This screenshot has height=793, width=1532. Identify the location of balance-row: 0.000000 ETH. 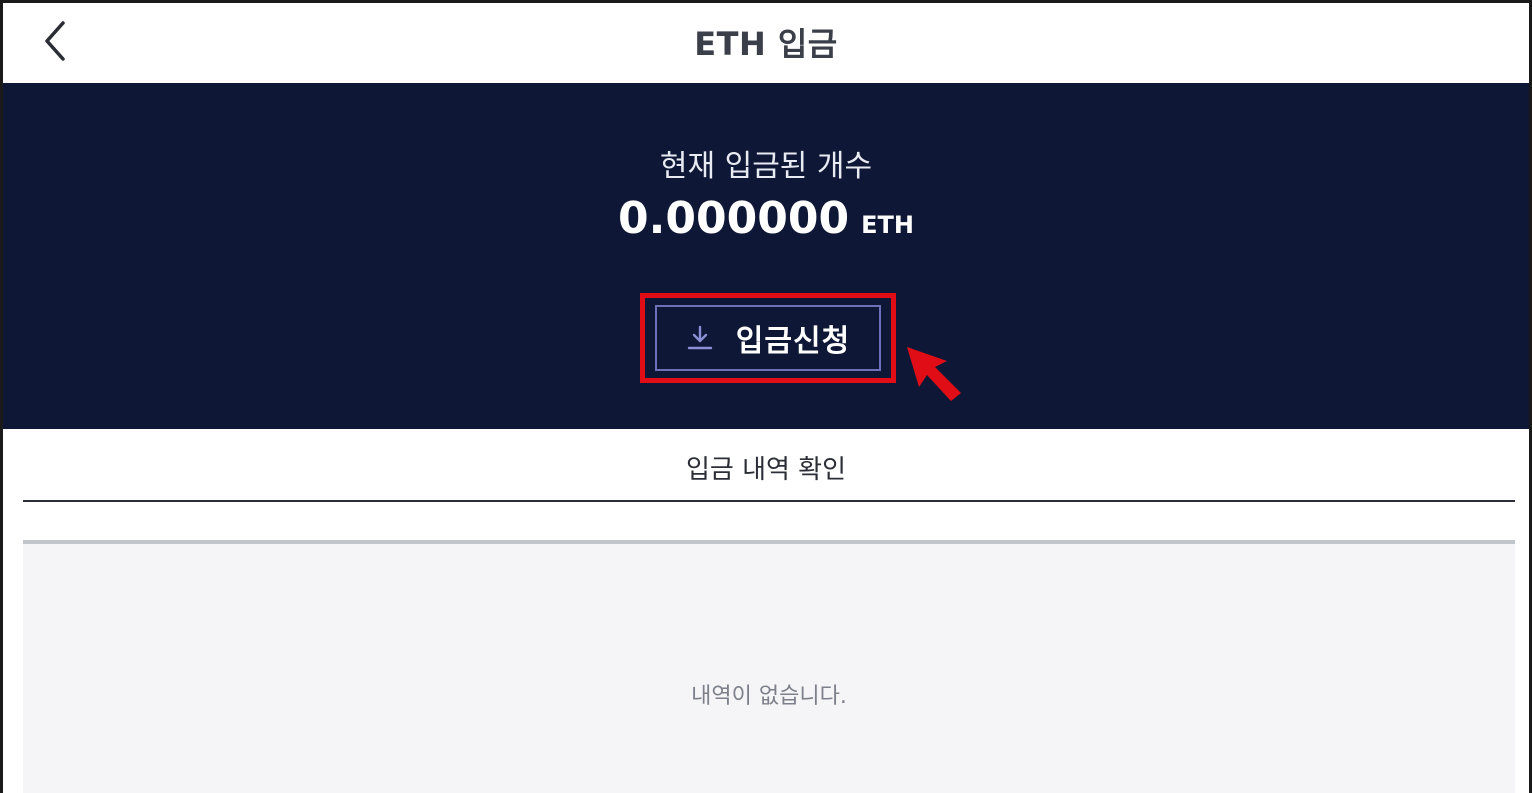
(766, 218).